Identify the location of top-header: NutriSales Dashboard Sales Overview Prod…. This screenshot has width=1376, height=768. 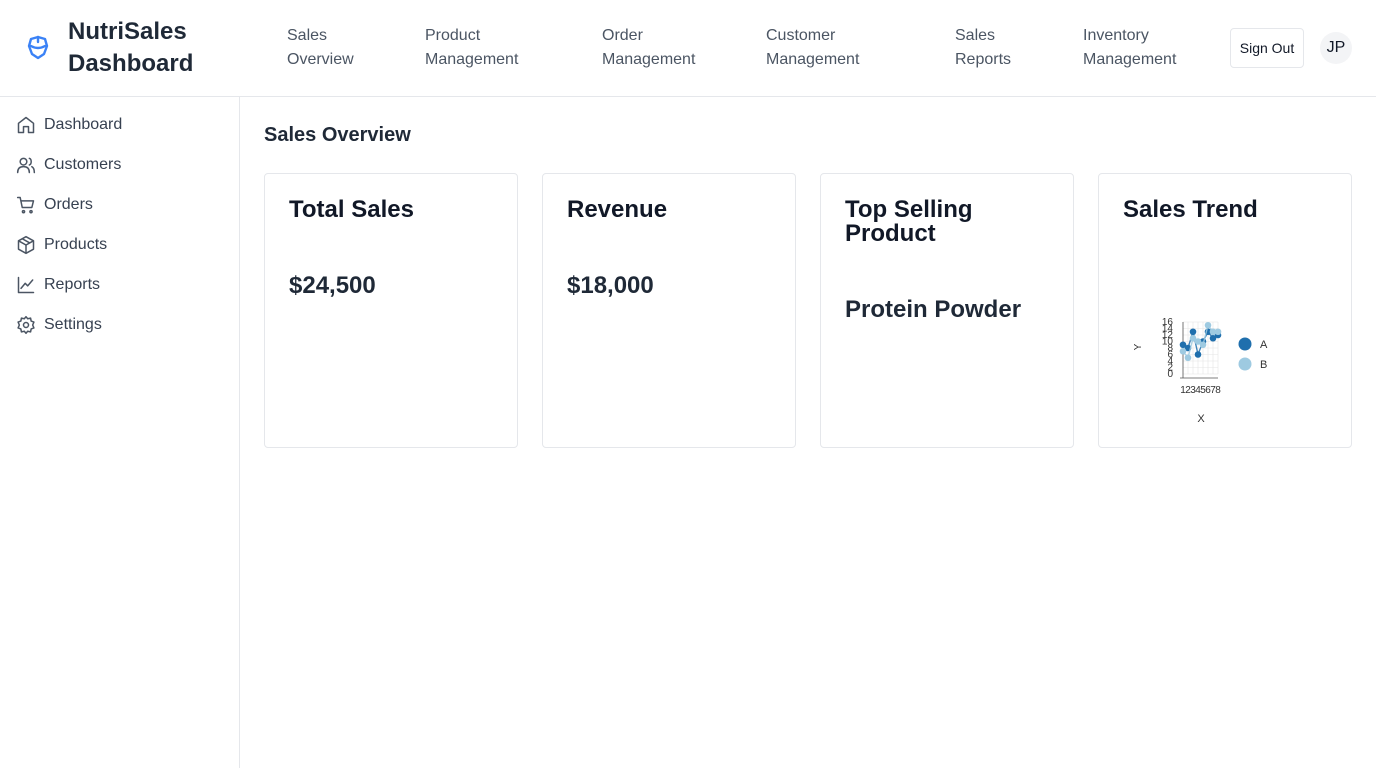
(688, 48).